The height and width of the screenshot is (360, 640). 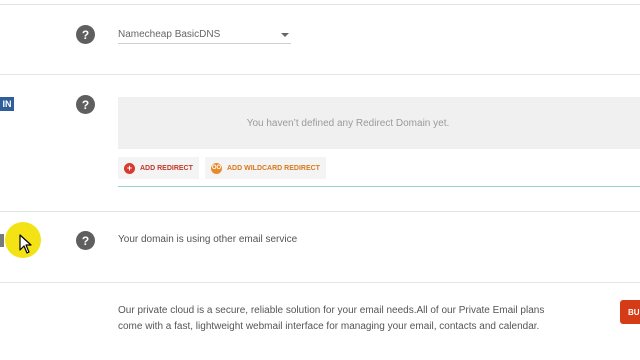 I want to click on wildcard-icon: oo, so click(x=216, y=168).